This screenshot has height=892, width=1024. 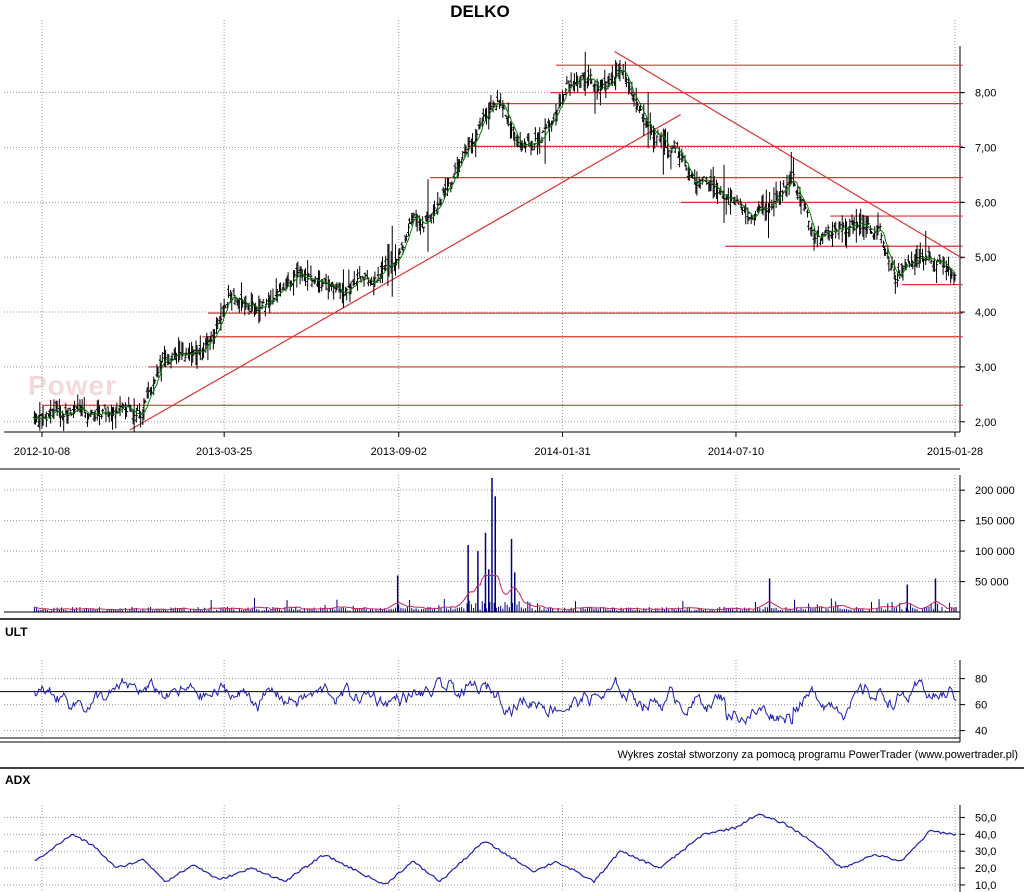 I want to click on adx-y-tick-label: 30,0, so click(x=985, y=852).